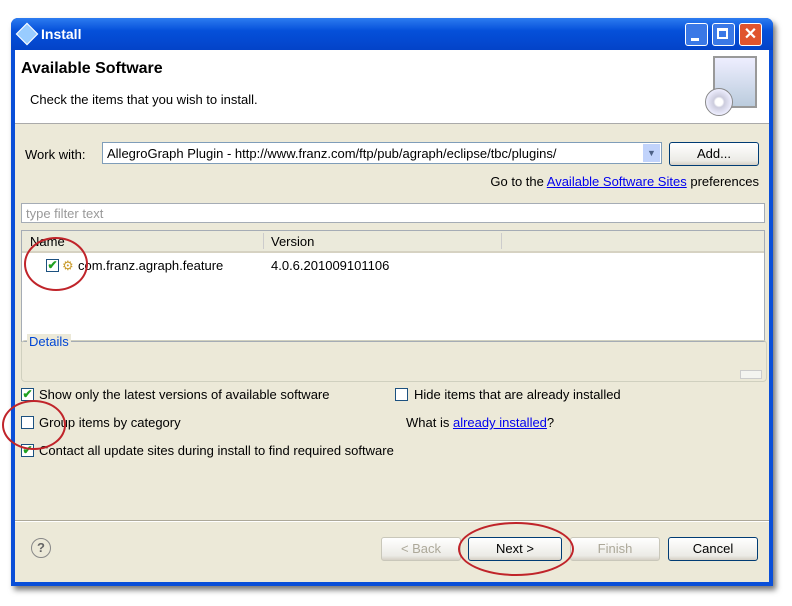 The image size is (792, 606). What do you see at coordinates (500, 422) in the screenshot?
I see `already-installed-link: already installed` at bounding box center [500, 422].